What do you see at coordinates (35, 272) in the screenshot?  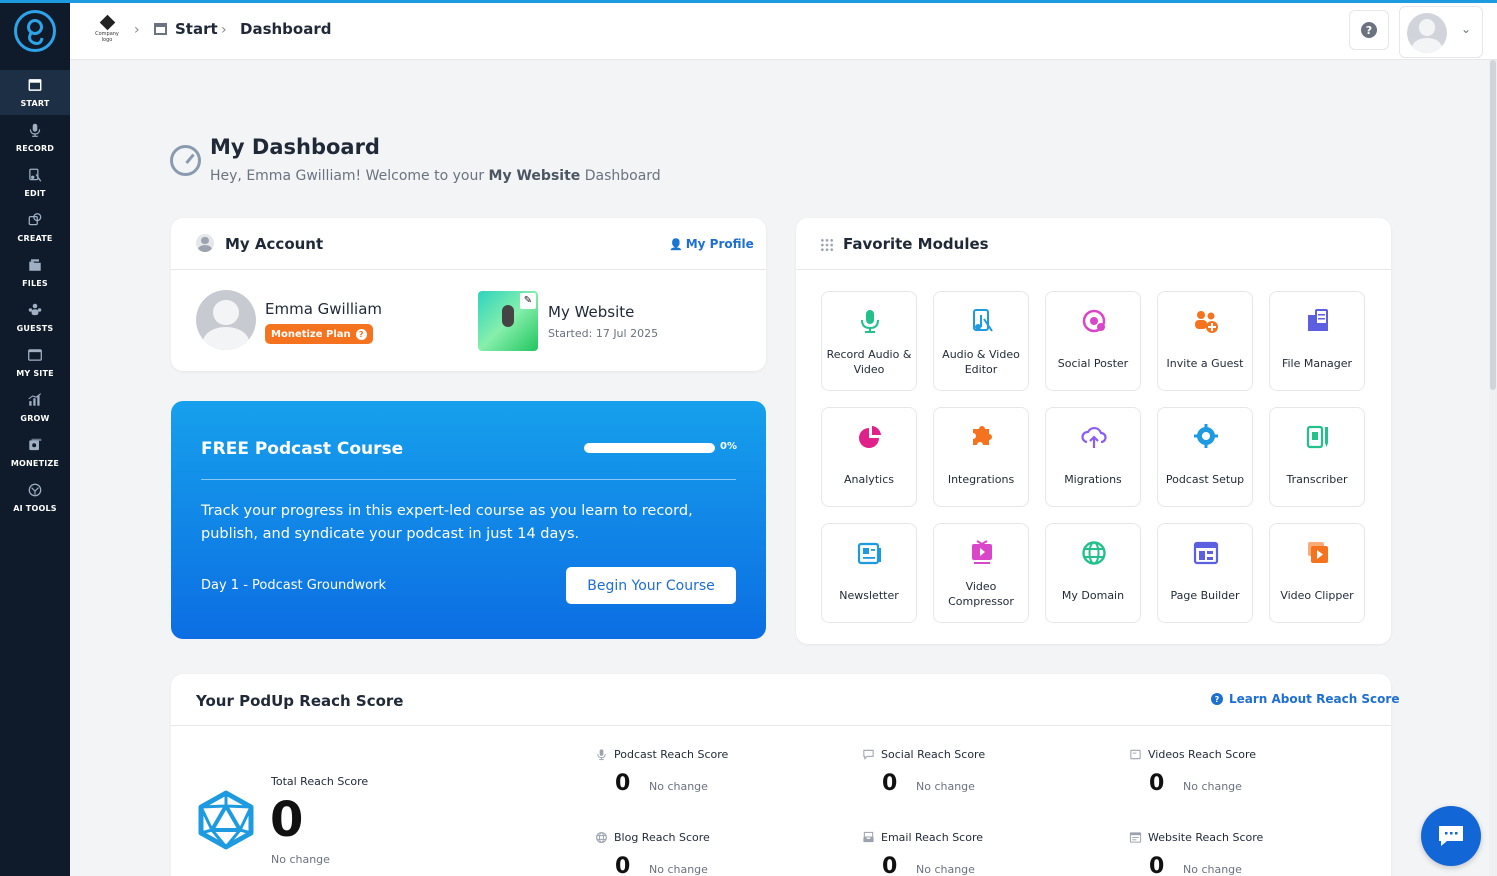 I see `sidebar-item-files: FILES` at bounding box center [35, 272].